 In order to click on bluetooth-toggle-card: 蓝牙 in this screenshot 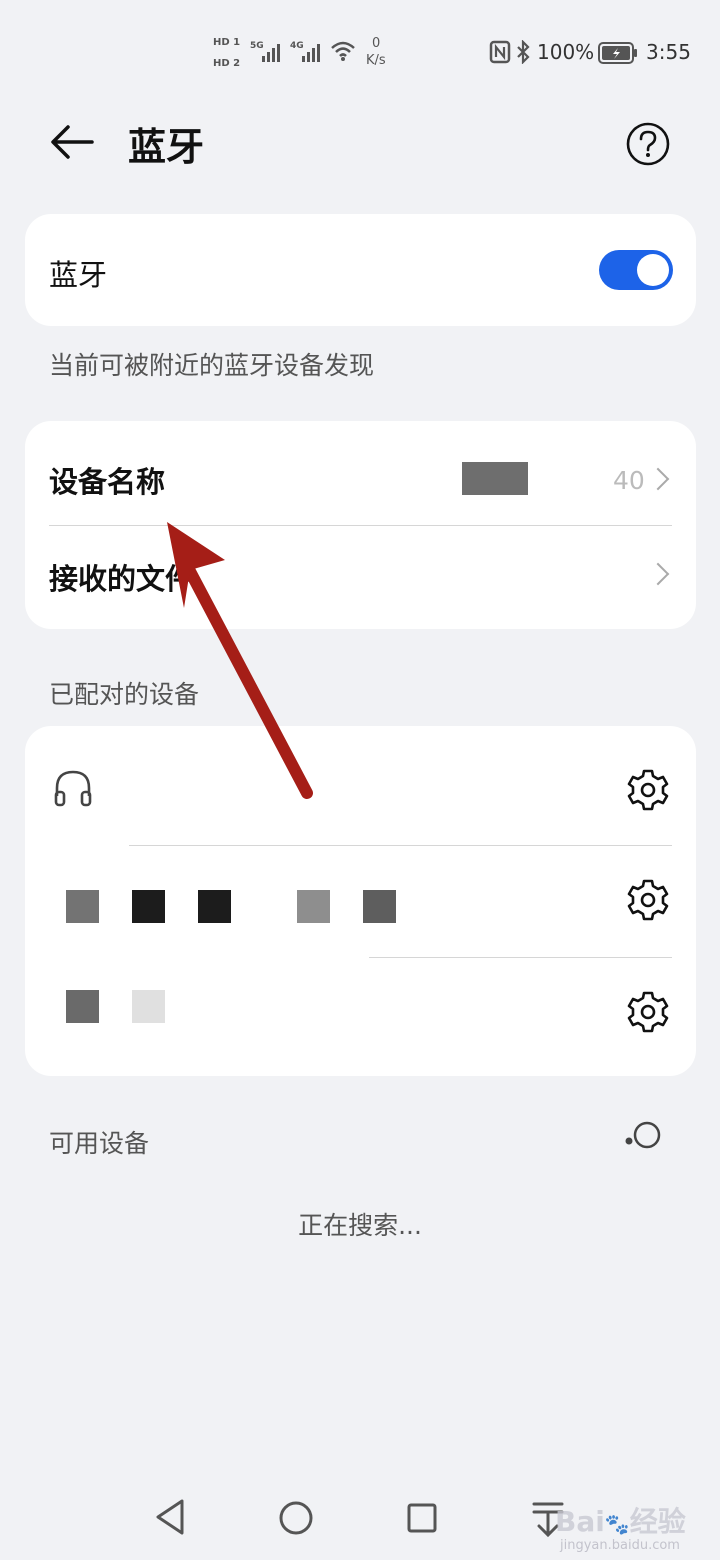, I will do `click(360, 270)`.